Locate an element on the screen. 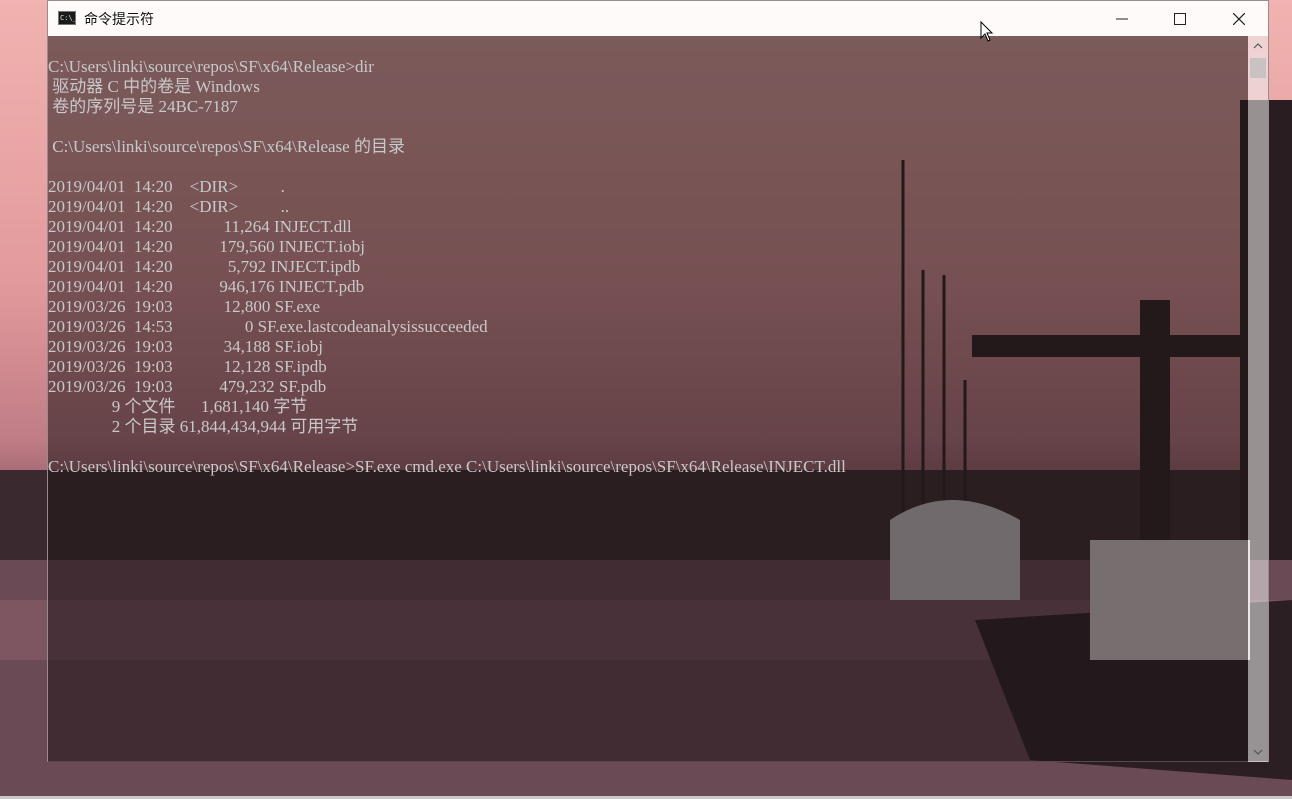 This screenshot has height=799, width=1292. cmd-icon: C:\_ is located at coordinates (67, 18).